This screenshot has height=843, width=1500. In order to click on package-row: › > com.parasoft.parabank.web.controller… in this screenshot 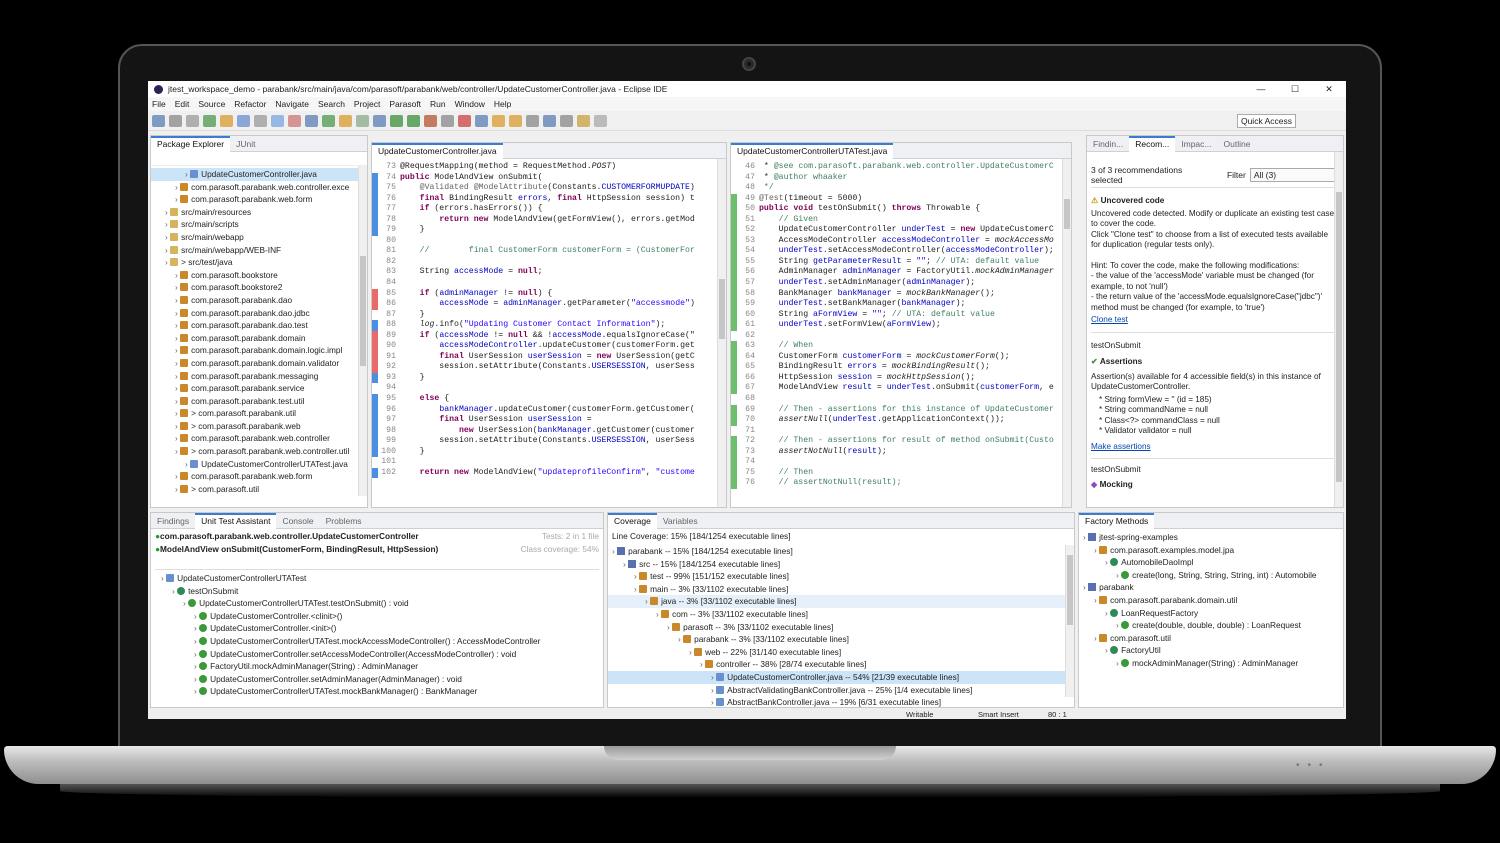, I will do `click(259, 451)`.